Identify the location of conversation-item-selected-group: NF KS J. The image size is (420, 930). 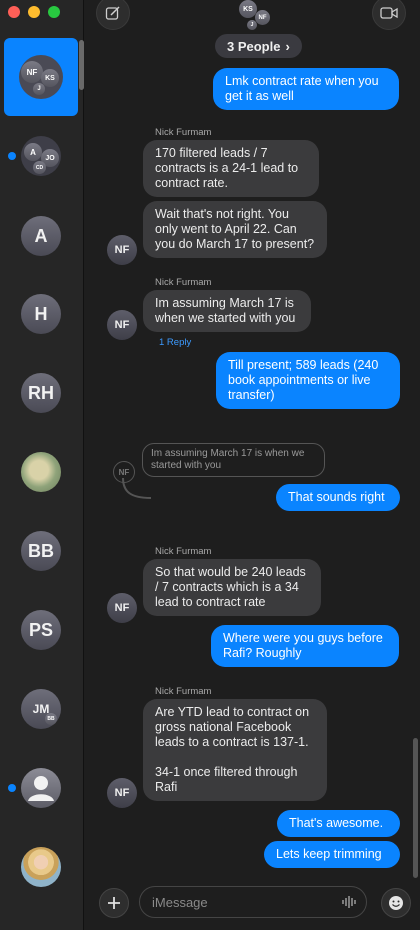
(41, 77).